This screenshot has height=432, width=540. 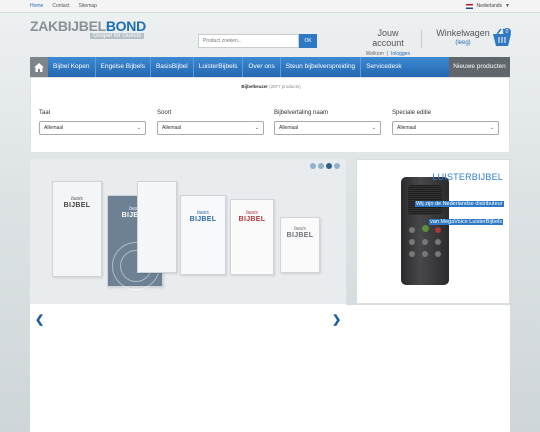 I want to click on nav-item-steun: Steun bijbelverspreiding, so click(x=321, y=67).